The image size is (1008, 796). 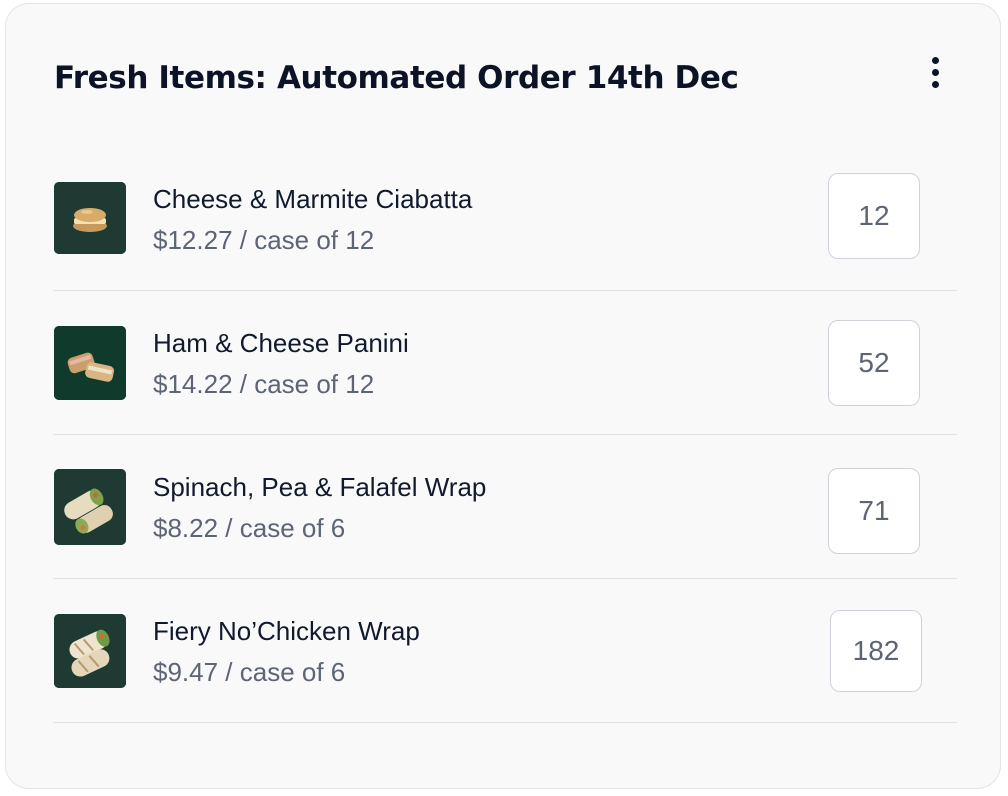 What do you see at coordinates (874, 363) in the screenshot?
I see `quantity-input: 52` at bounding box center [874, 363].